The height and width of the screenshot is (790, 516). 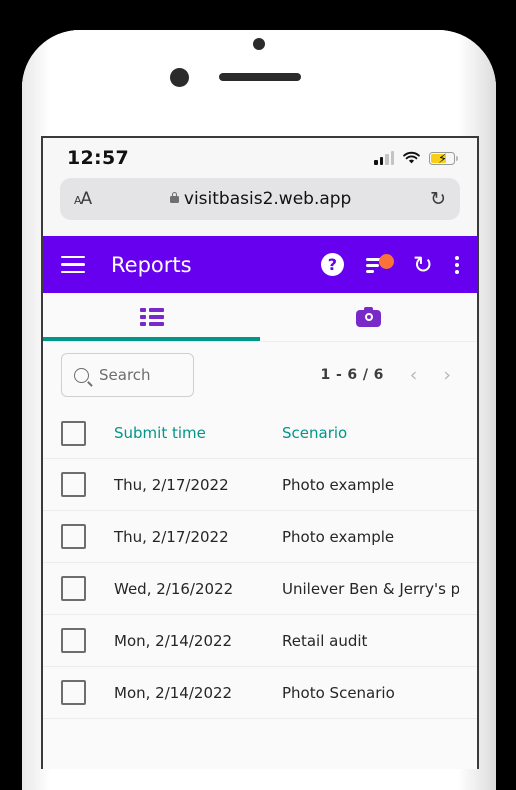 I want to click on cell-submit-time: Wed, 2/16/2022, so click(x=174, y=588).